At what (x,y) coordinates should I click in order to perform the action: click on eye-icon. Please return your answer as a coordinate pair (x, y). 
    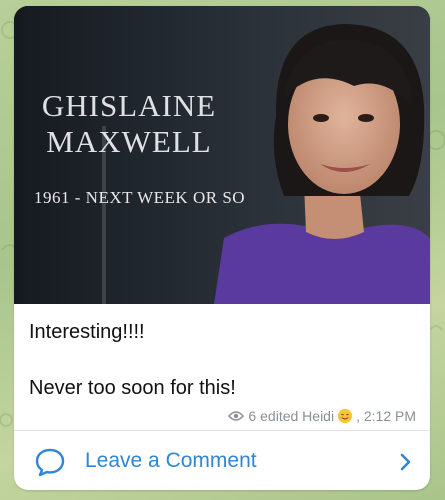
    Looking at the image, I should click on (236, 416).